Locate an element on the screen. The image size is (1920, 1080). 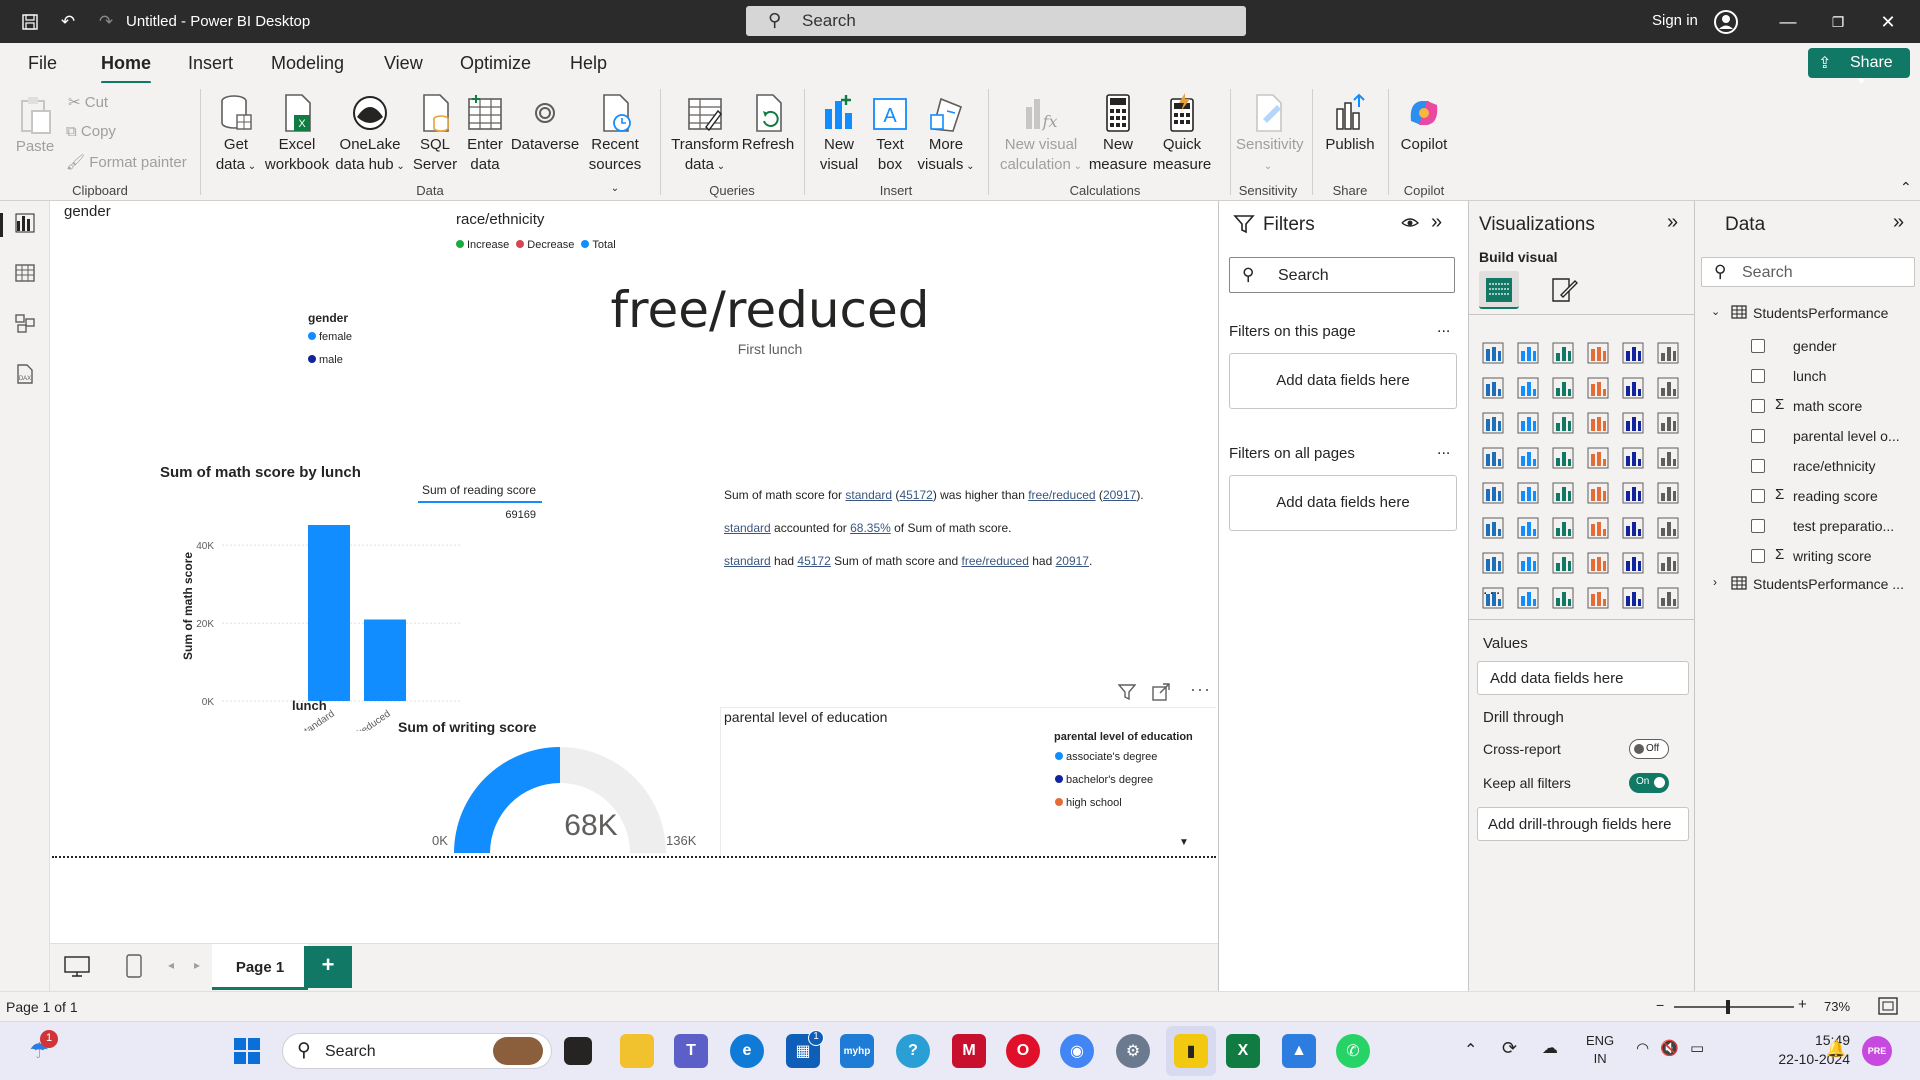
show-hidden-icons-icon: ⌃ is located at coordinates (1470, 1050).